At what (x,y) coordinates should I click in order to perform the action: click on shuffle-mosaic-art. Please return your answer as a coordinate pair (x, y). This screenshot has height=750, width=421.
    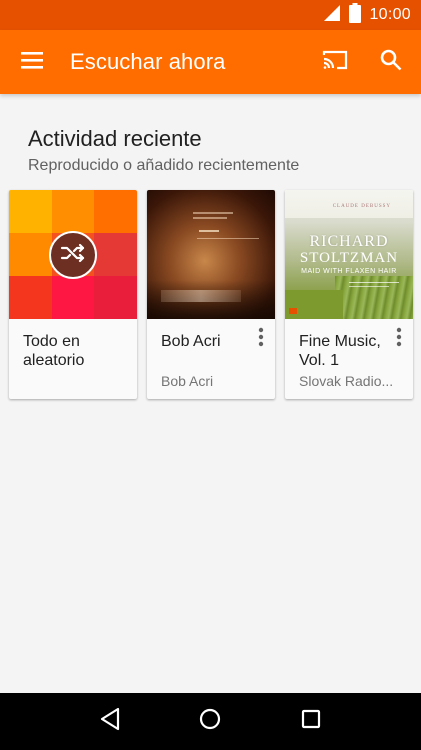
    Looking at the image, I should click on (73, 254).